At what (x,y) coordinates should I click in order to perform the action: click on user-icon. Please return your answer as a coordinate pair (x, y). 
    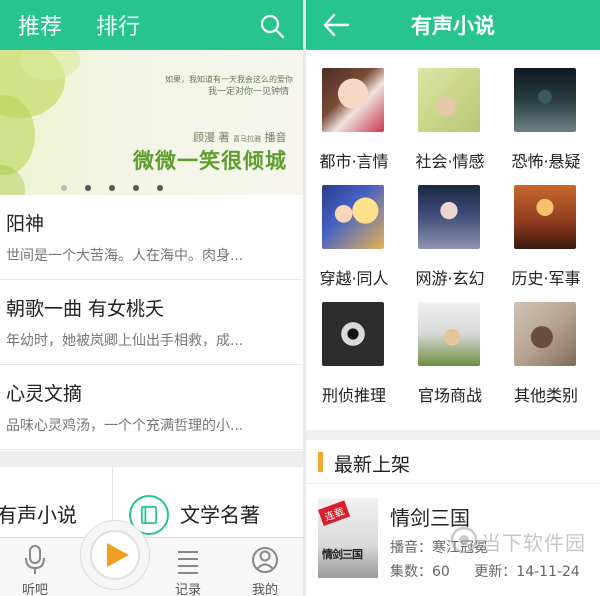
    Looking at the image, I should click on (265, 560).